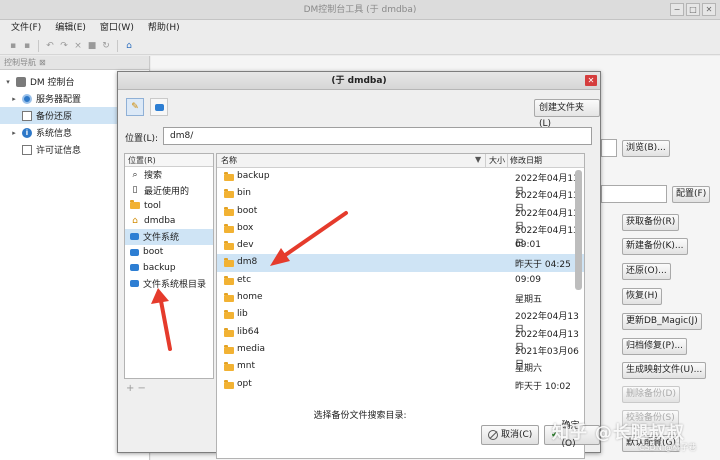 The width and height of the screenshot is (720, 460). What do you see at coordinates (247, 210) in the screenshot?
I see `file-name: boot` at bounding box center [247, 210].